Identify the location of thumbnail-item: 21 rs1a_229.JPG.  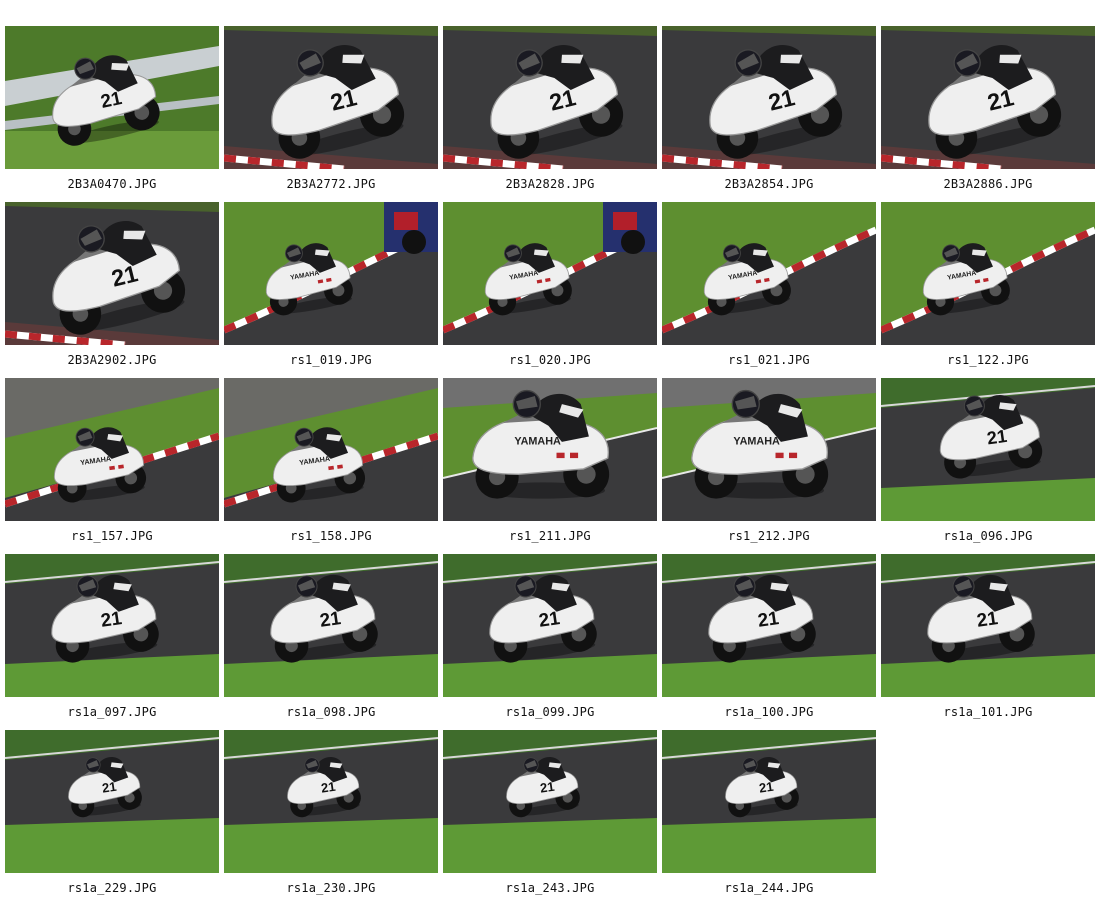
(112, 818).